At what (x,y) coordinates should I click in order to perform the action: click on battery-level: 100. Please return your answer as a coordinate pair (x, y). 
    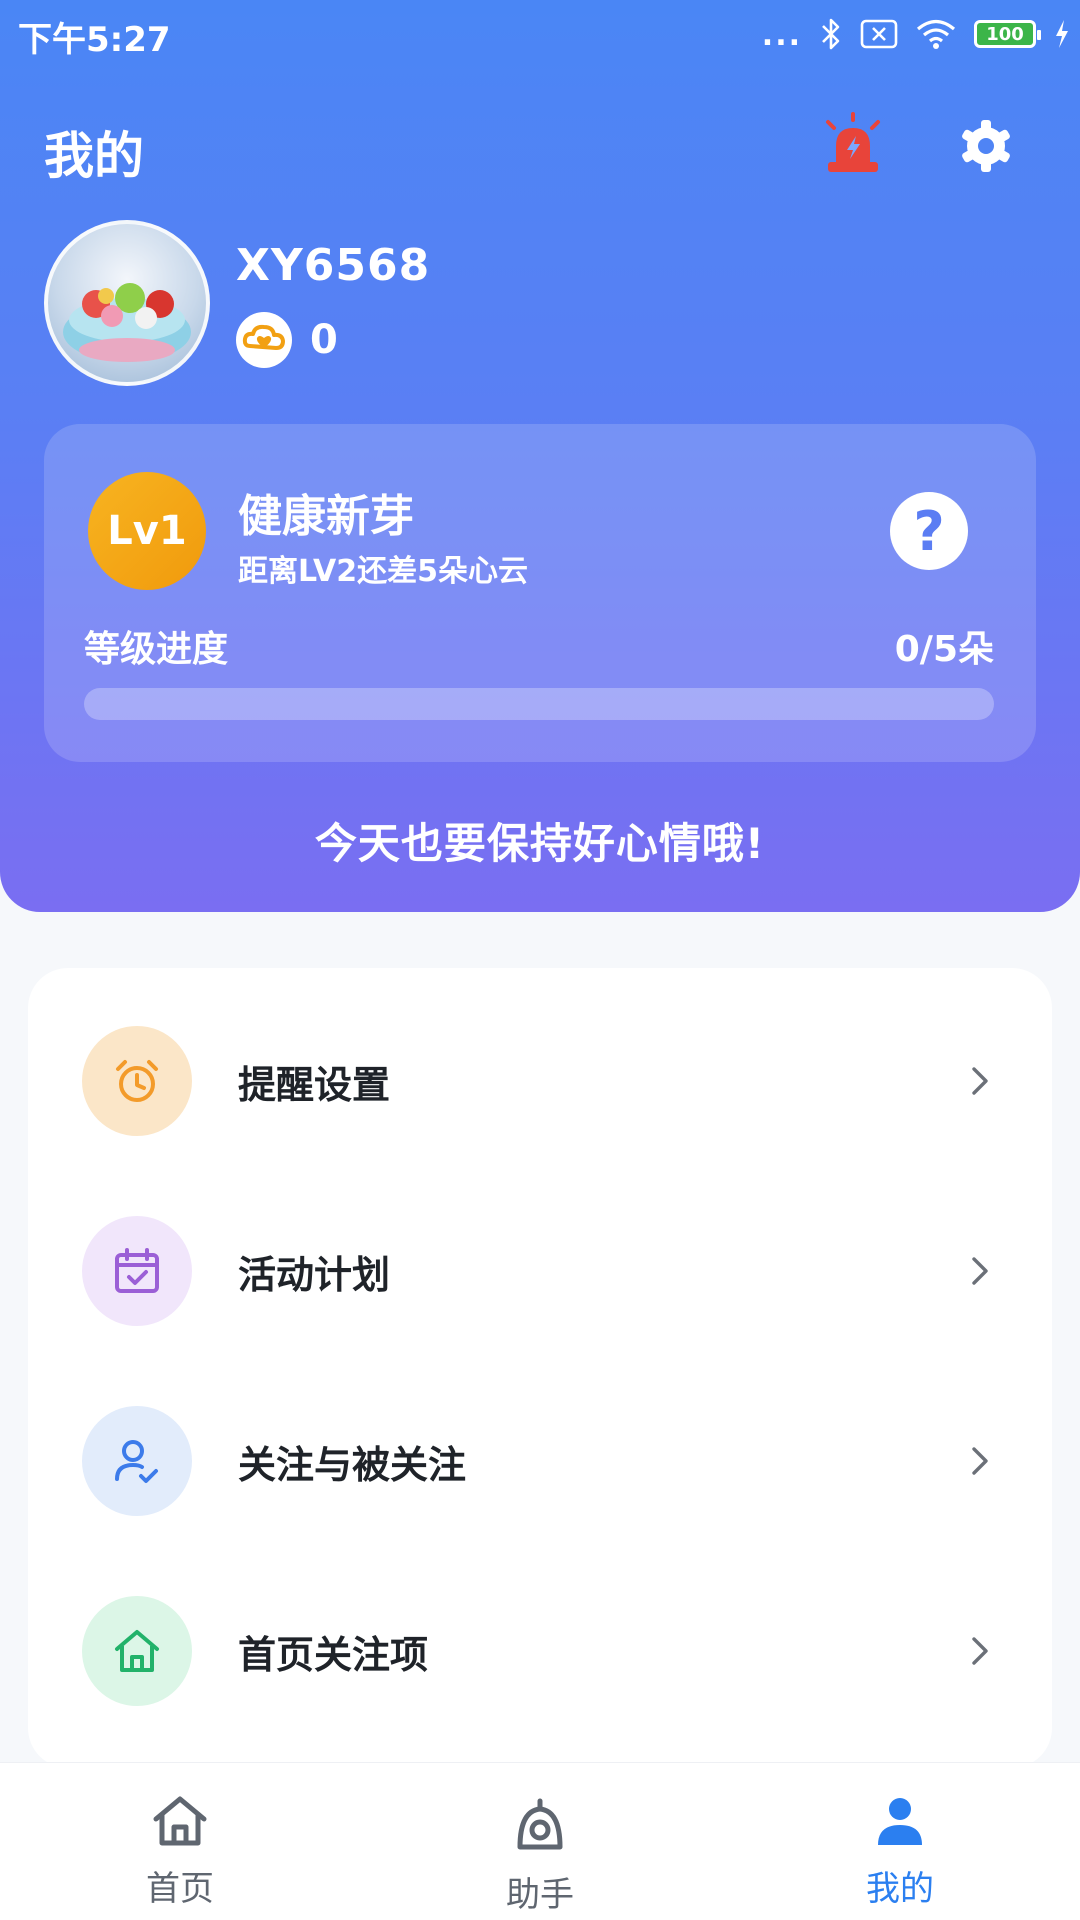
    Looking at the image, I should click on (1005, 34).